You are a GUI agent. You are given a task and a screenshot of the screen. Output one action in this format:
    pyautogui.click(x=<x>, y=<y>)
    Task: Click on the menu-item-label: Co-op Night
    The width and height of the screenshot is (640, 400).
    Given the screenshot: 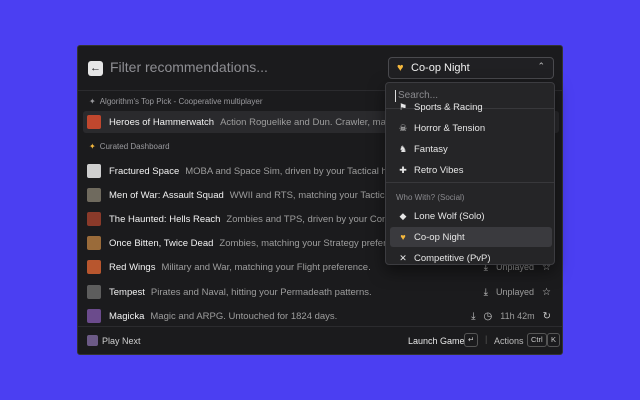 What is the action you would take?
    pyautogui.click(x=439, y=237)
    